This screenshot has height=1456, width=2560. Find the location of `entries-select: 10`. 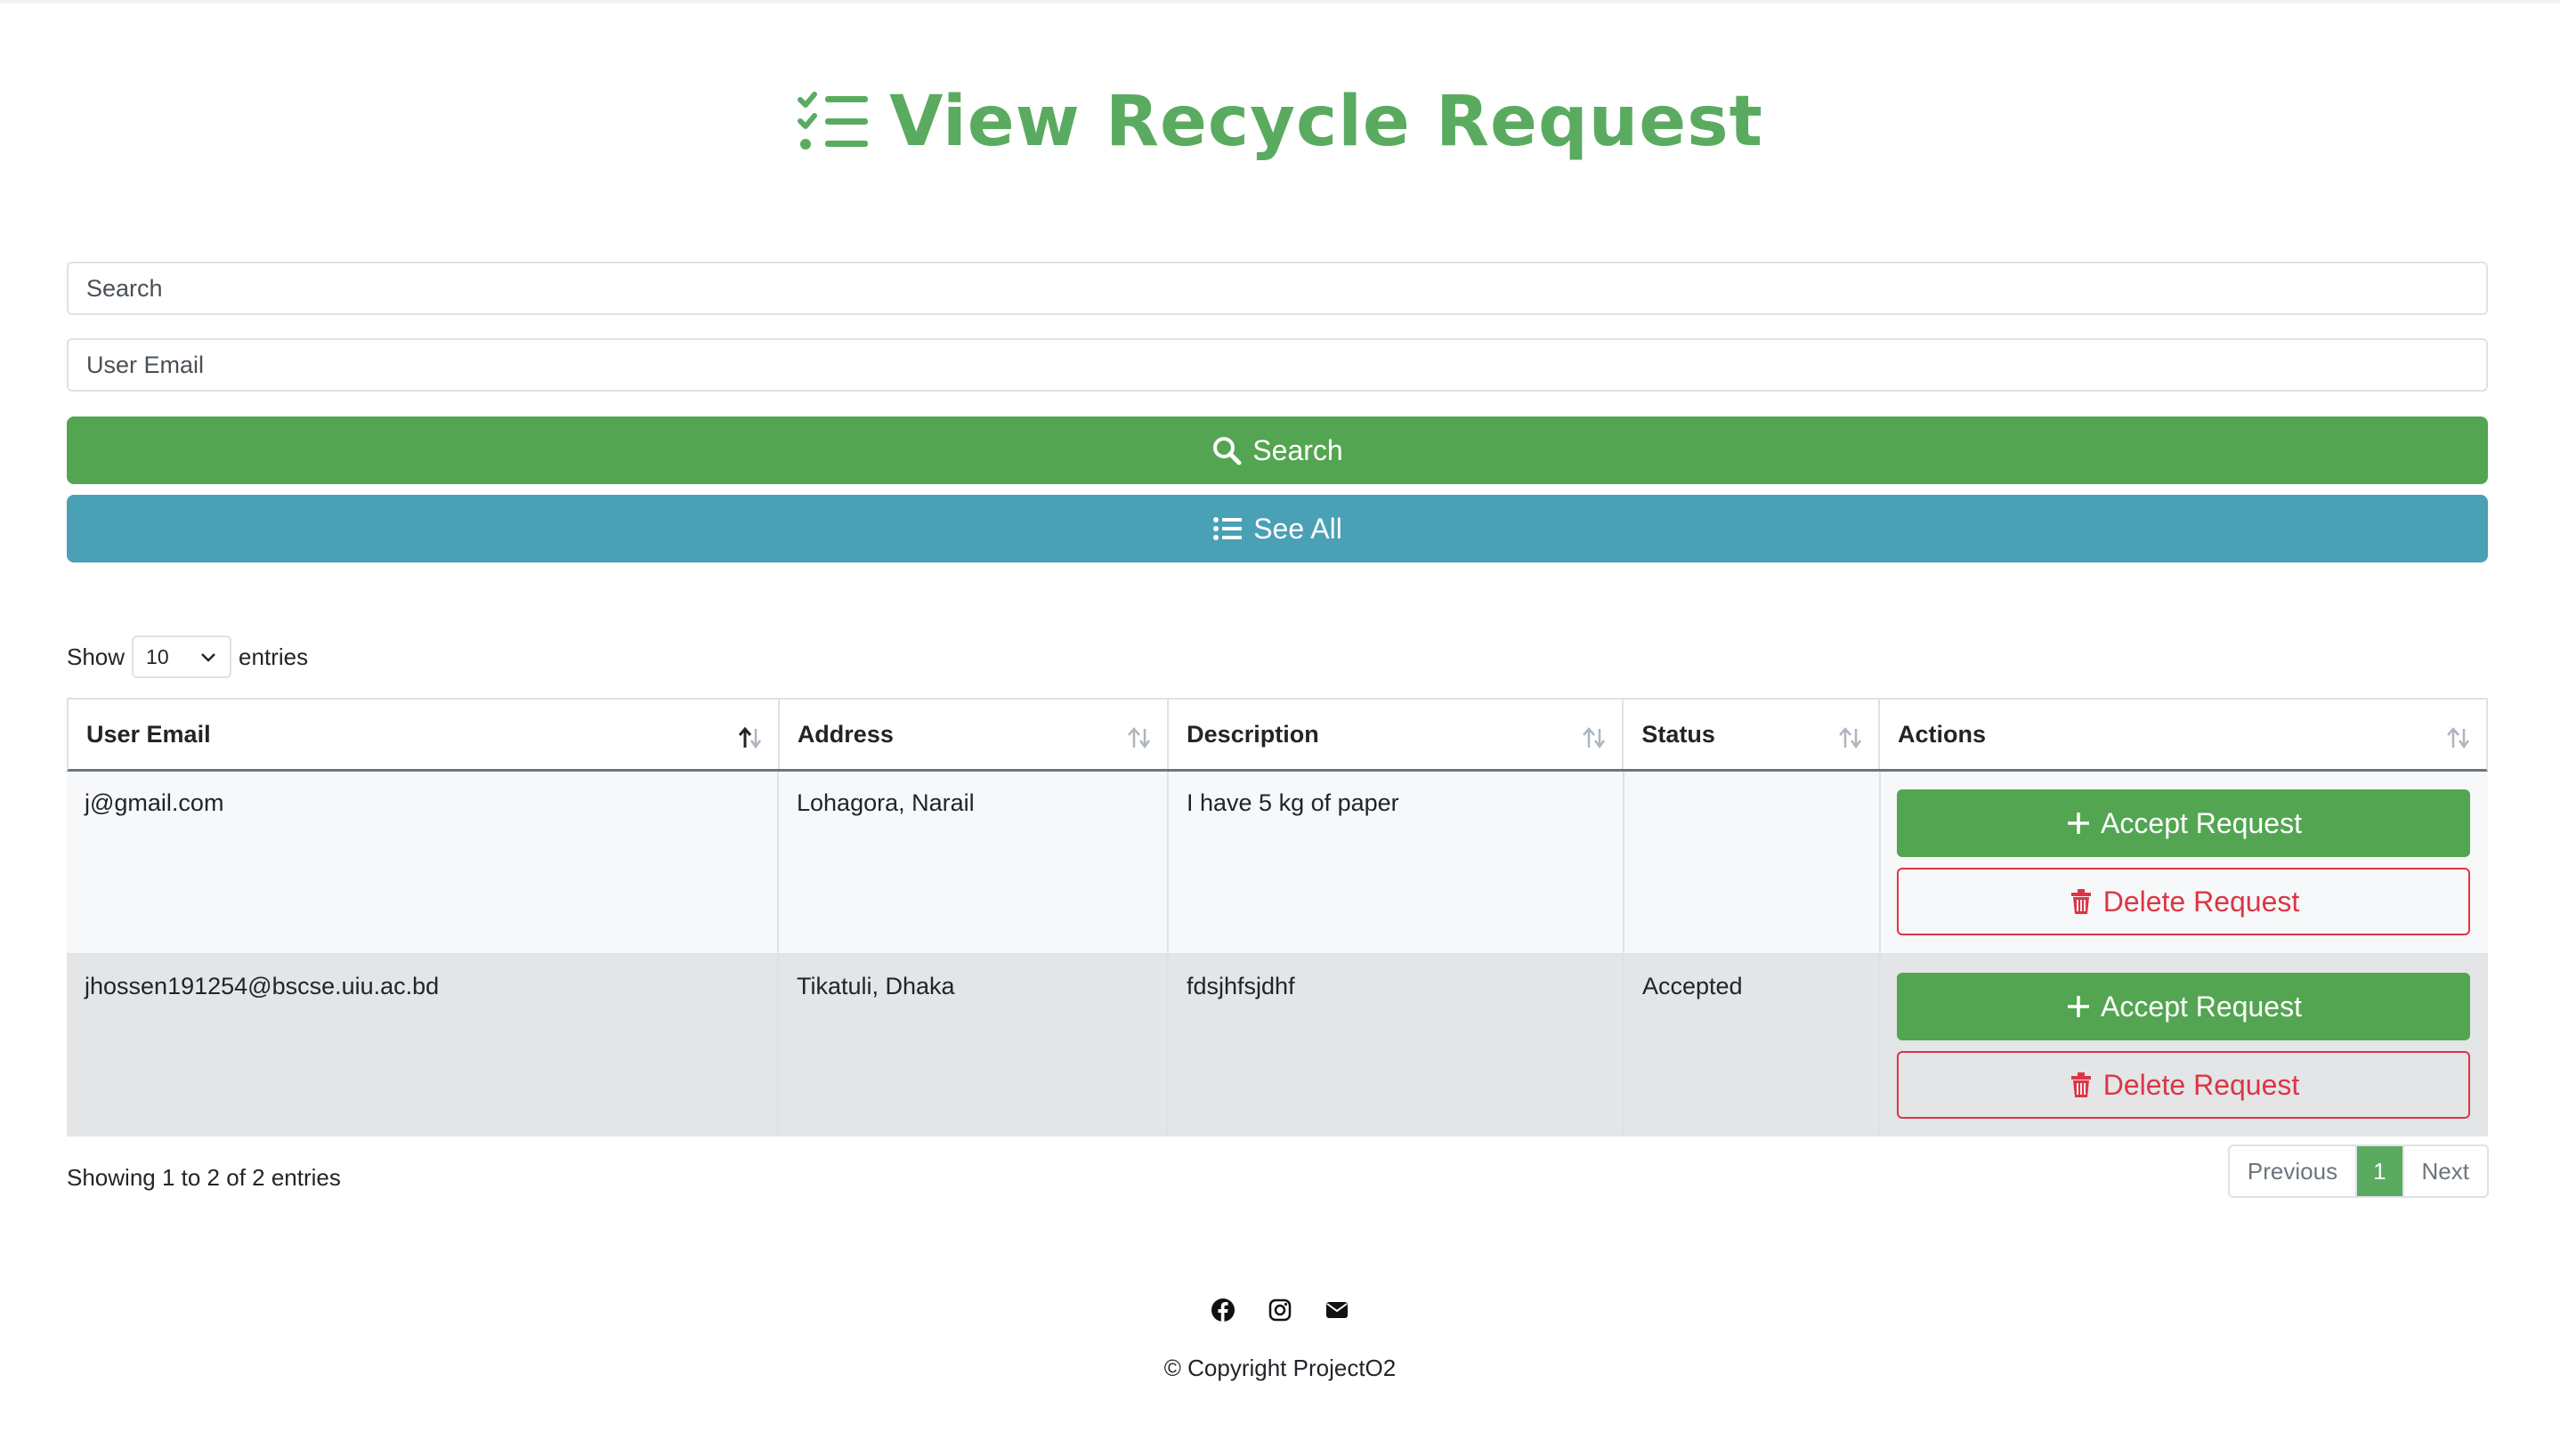

entries-select: 10 is located at coordinates (182, 656).